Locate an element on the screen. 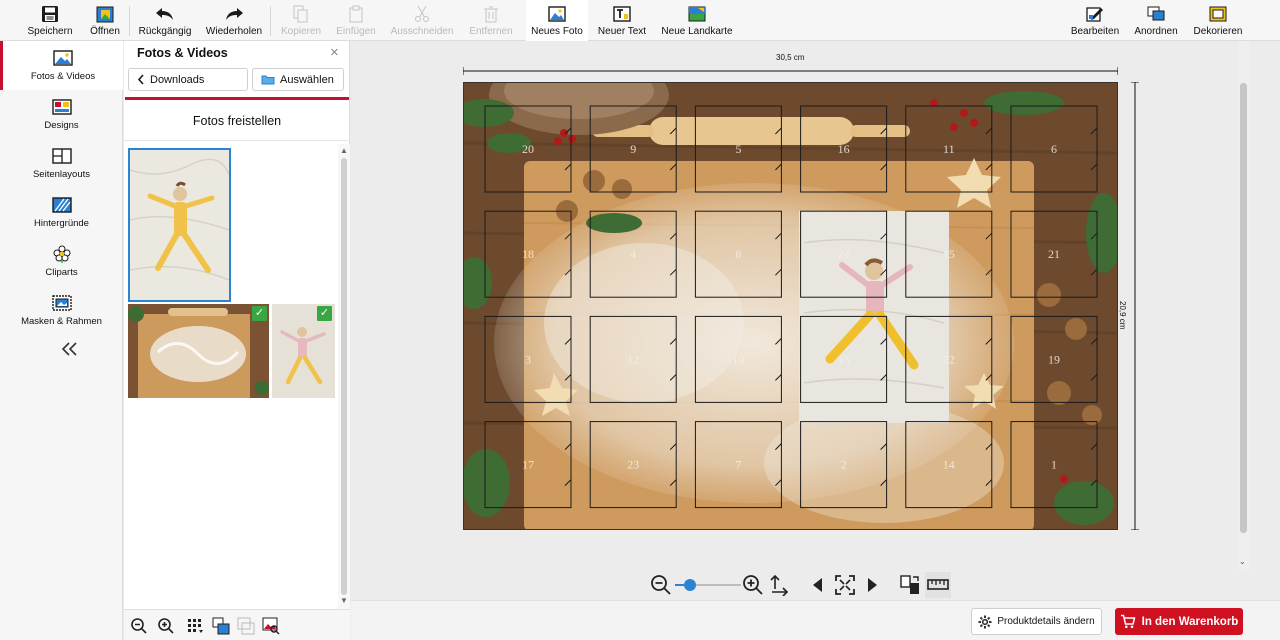  edit-label: Bearbeiten is located at coordinates (1095, 31).